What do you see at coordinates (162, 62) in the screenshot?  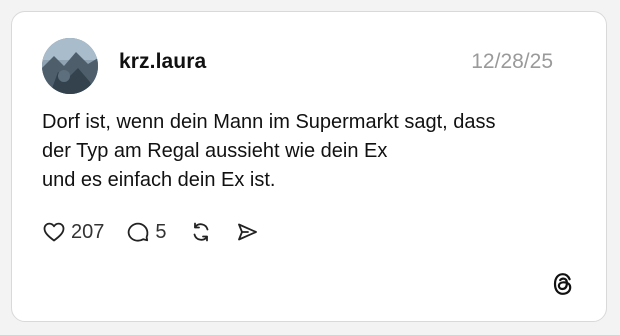 I see `username: krz.laura` at bounding box center [162, 62].